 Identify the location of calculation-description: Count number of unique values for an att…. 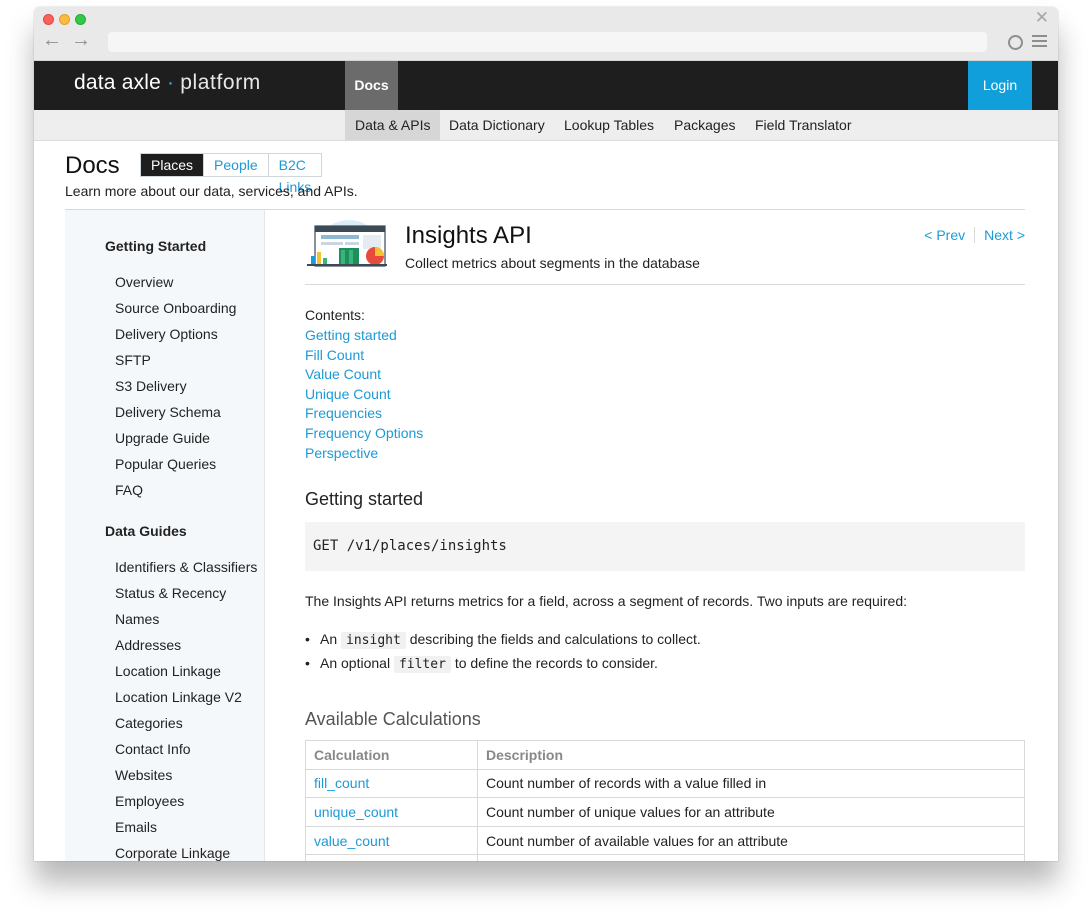
(751, 812).